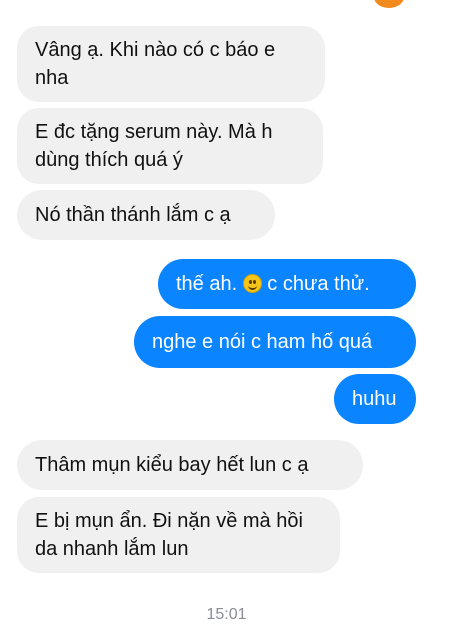 Image resolution: width=453 pixels, height=640 pixels. What do you see at coordinates (207, 284) in the screenshot?
I see `message-text: thế ah.` at bounding box center [207, 284].